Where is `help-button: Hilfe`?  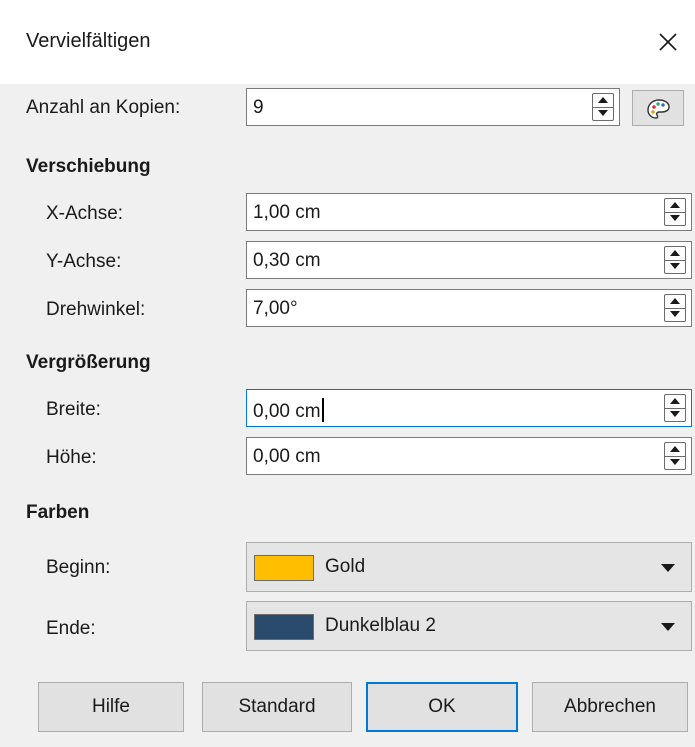
help-button: Hilfe is located at coordinates (111, 707).